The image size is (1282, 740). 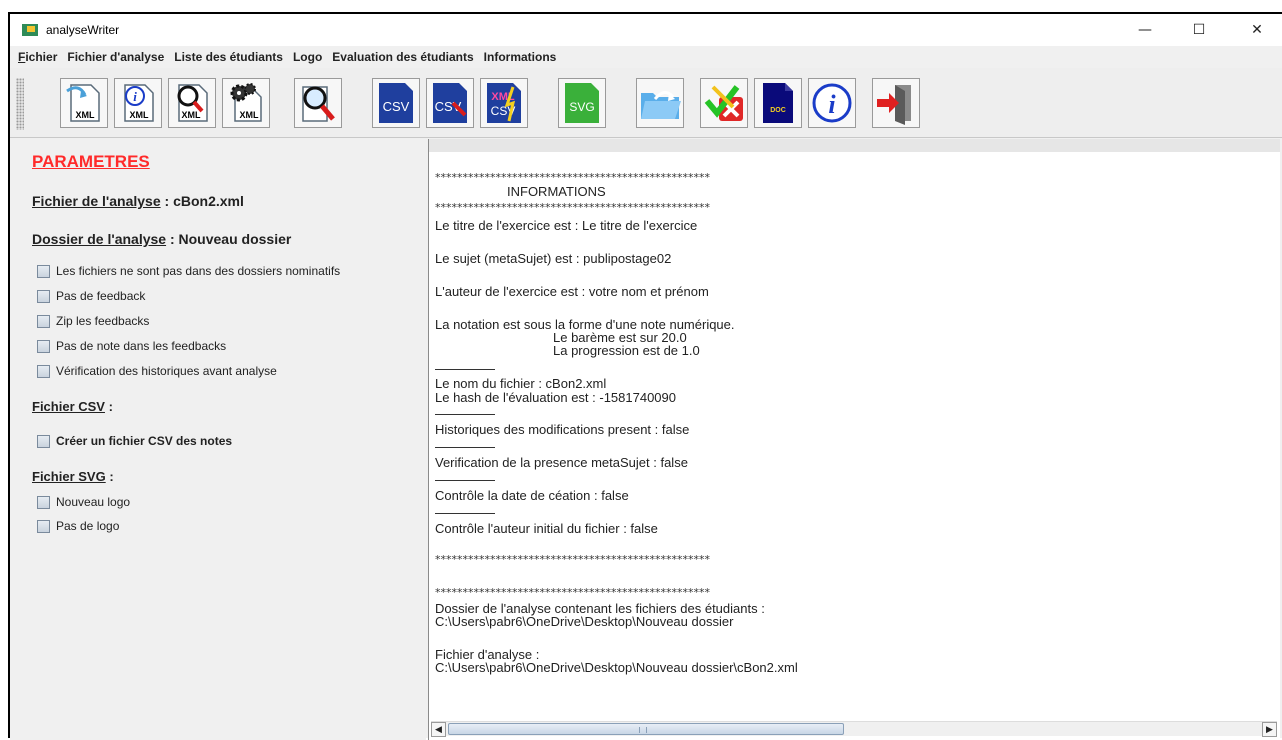 I want to click on menu-fichier: Fichier, so click(x=37, y=57).